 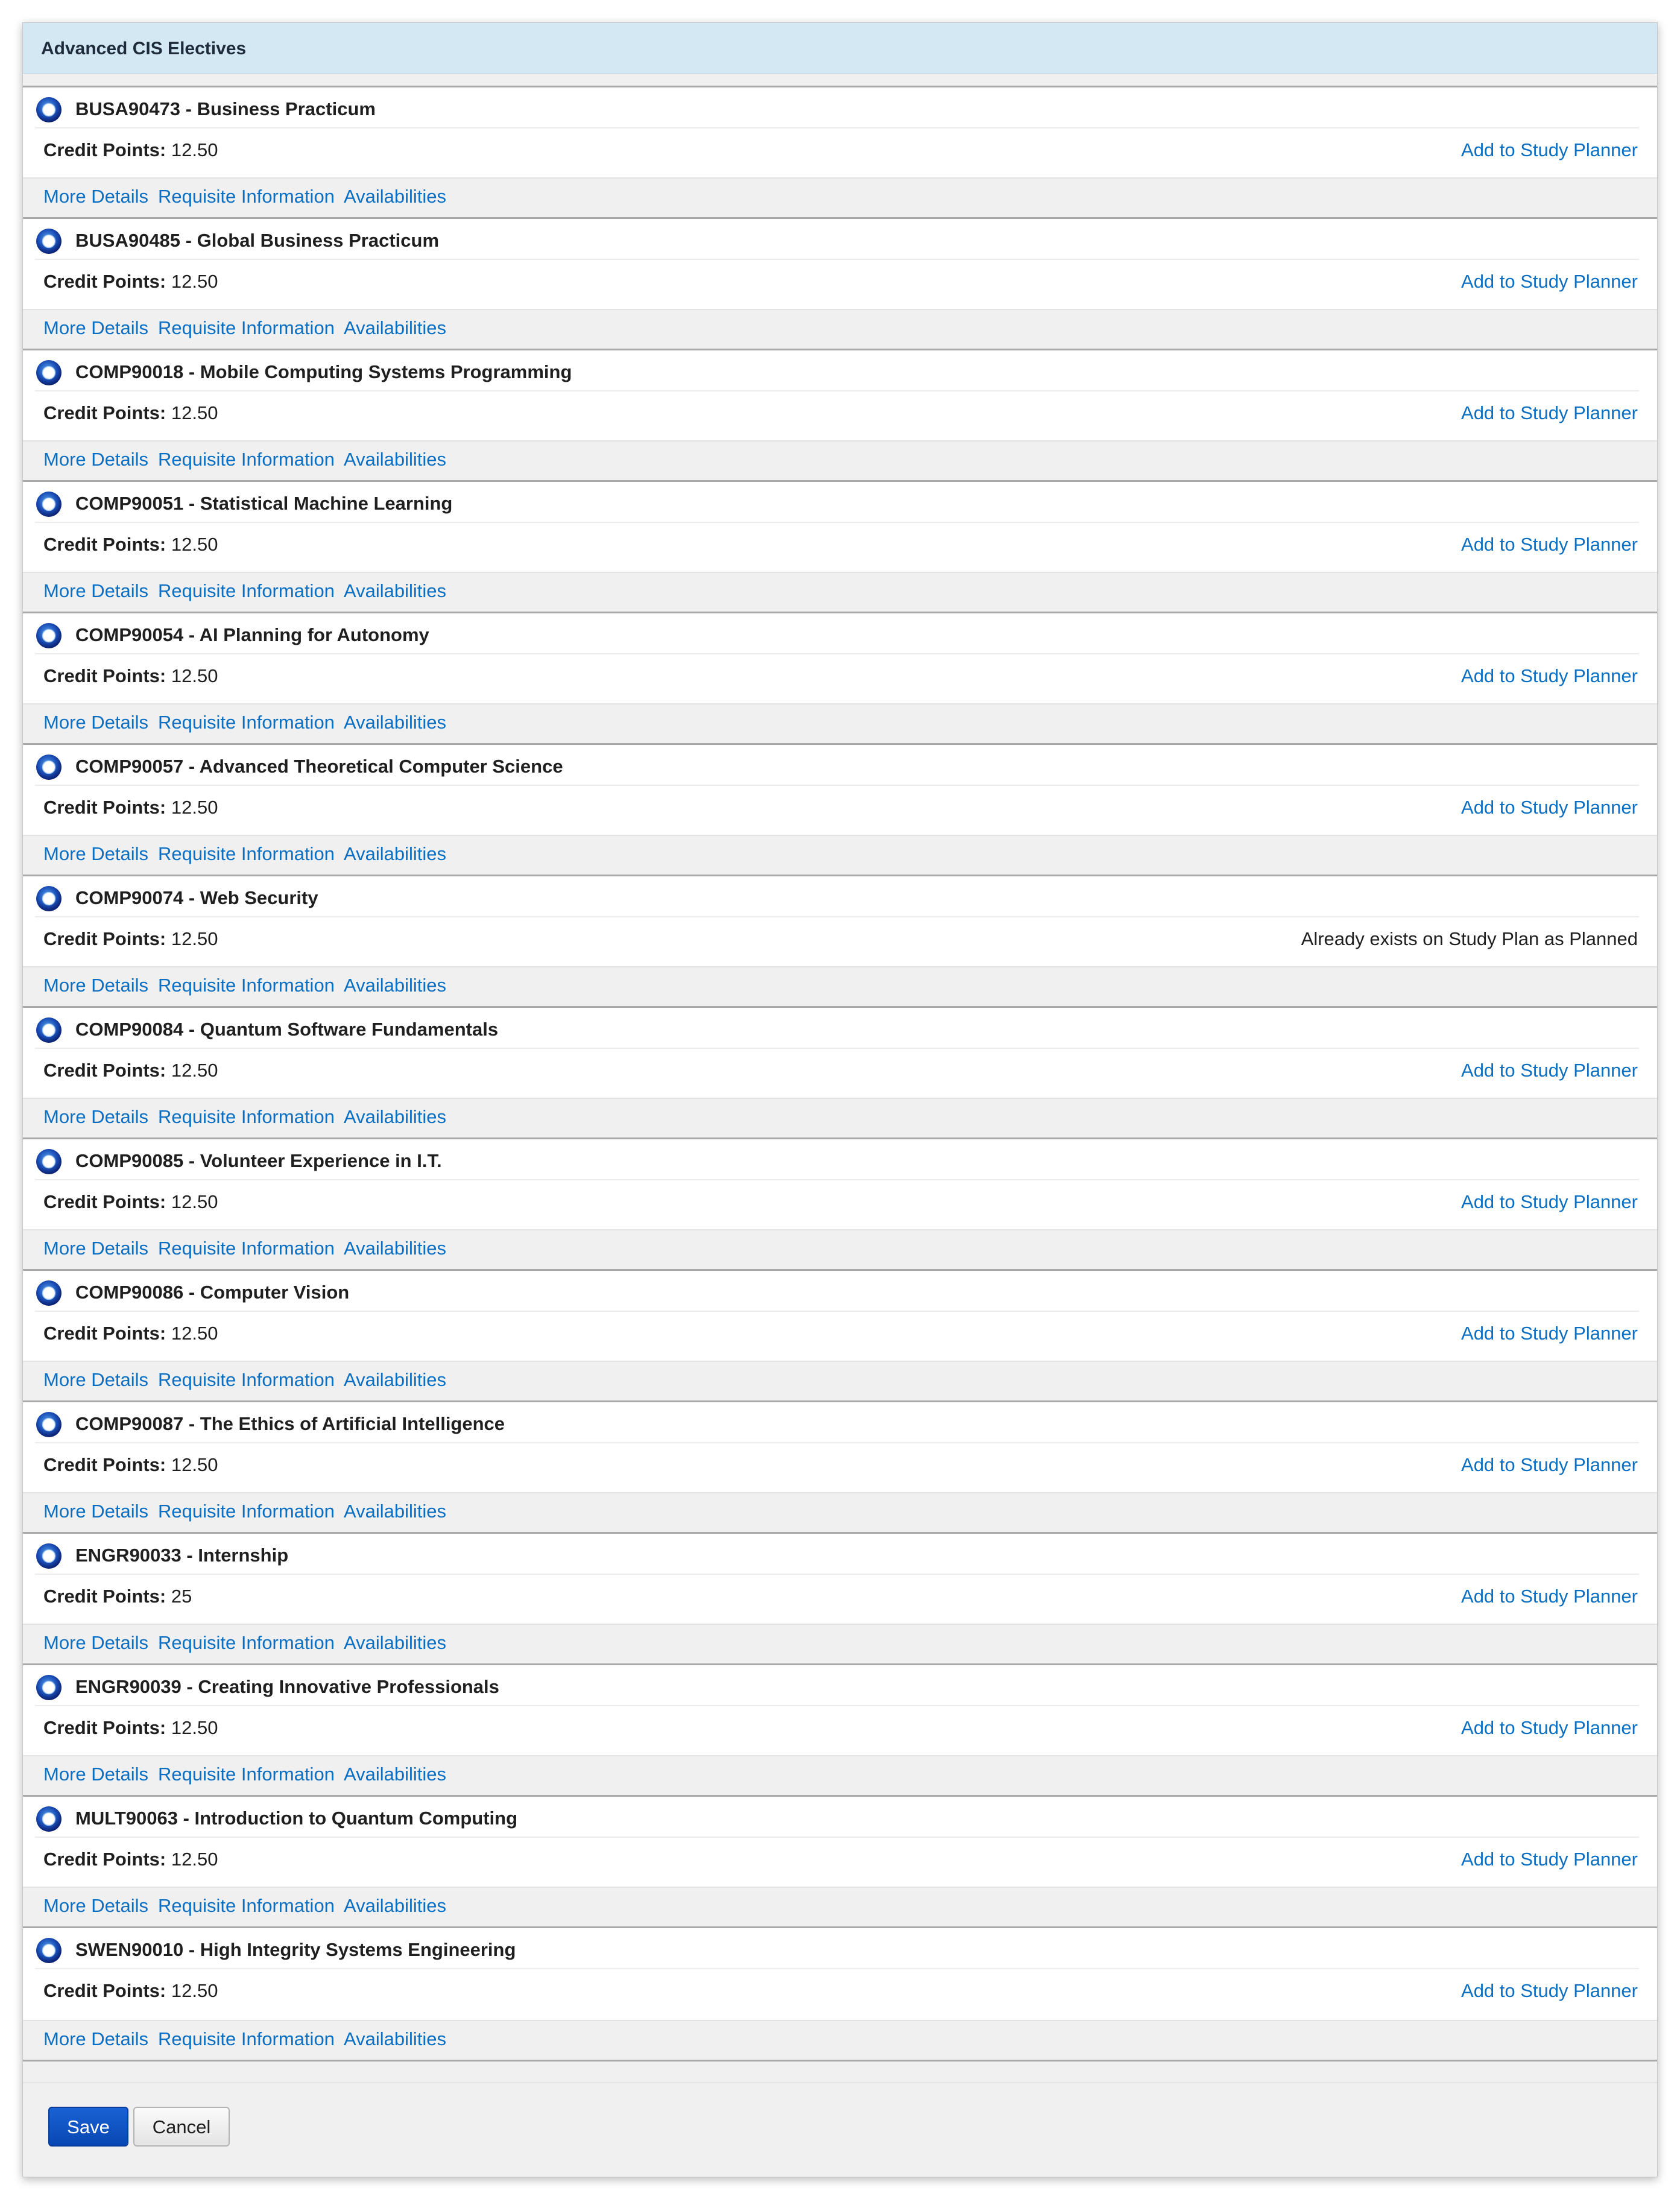 I want to click on cancel-button: Cancel, so click(x=181, y=2127).